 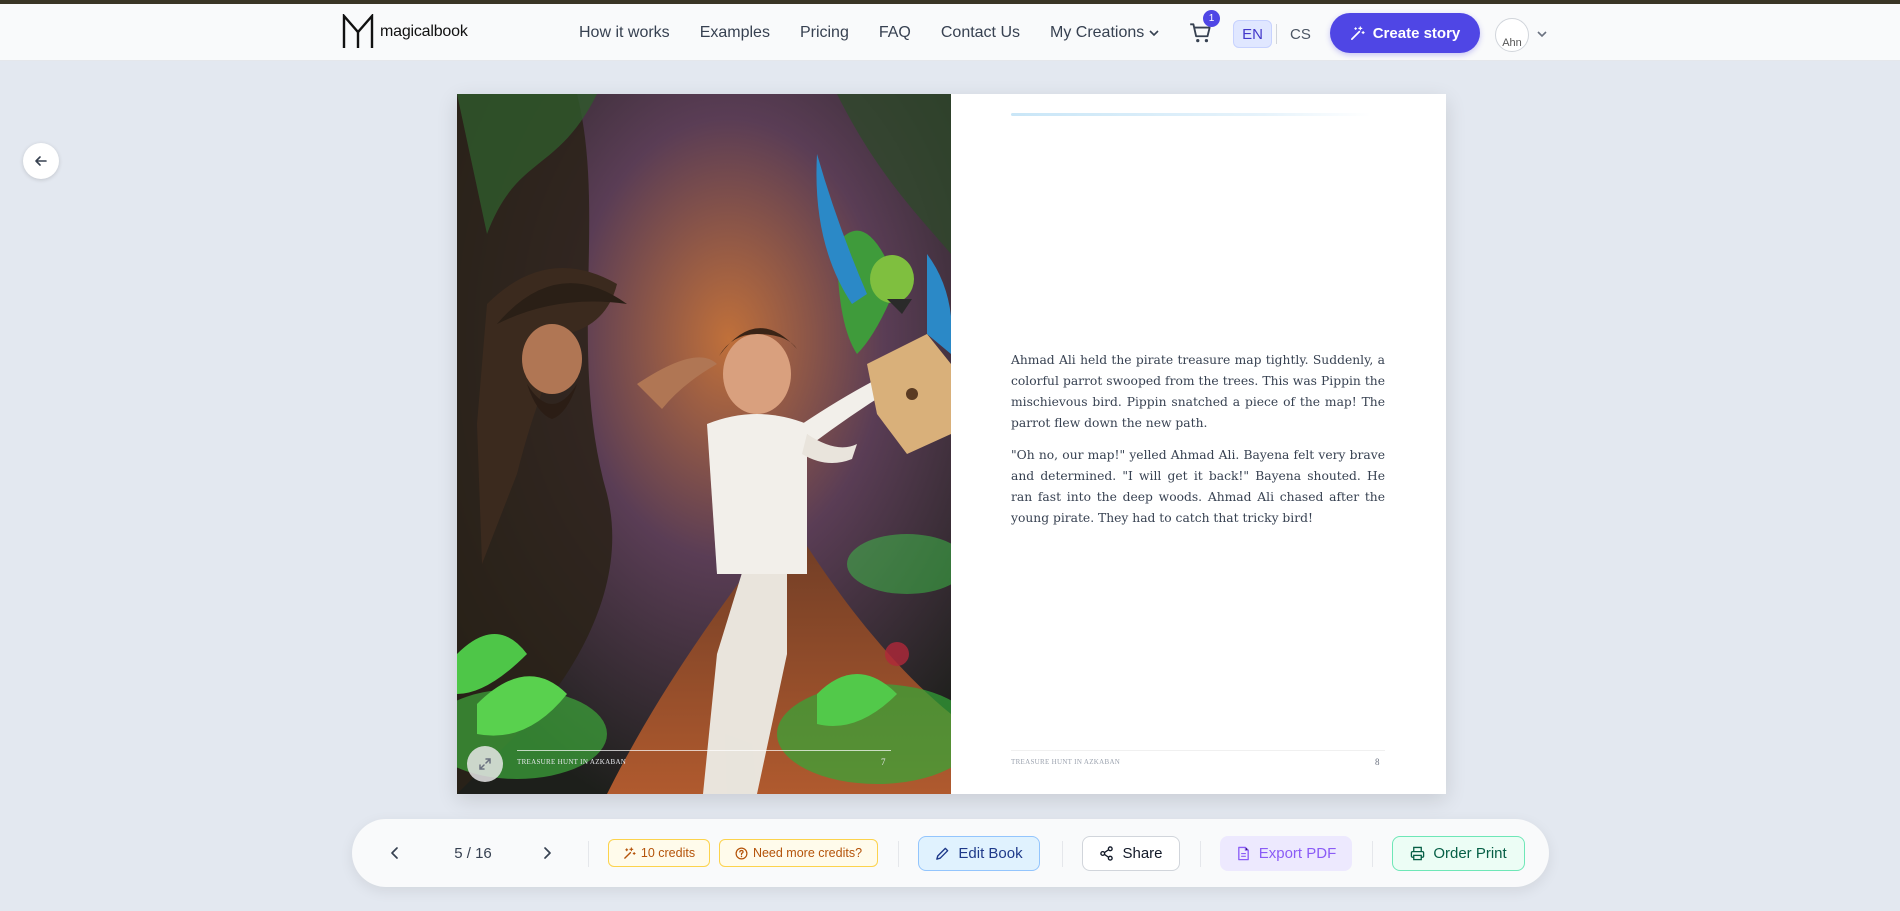 I want to click on cart-count-badge: 1, so click(x=1211, y=18).